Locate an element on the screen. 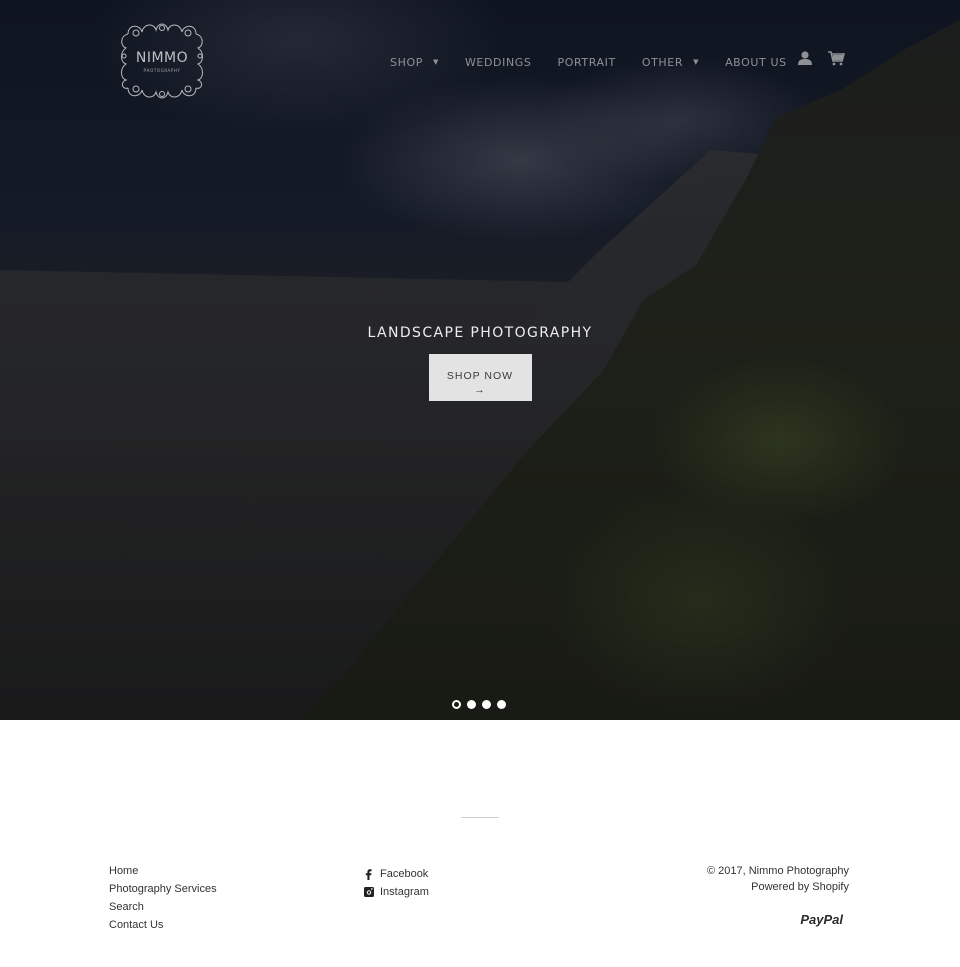  footer-divider is located at coordinates (480, 817).